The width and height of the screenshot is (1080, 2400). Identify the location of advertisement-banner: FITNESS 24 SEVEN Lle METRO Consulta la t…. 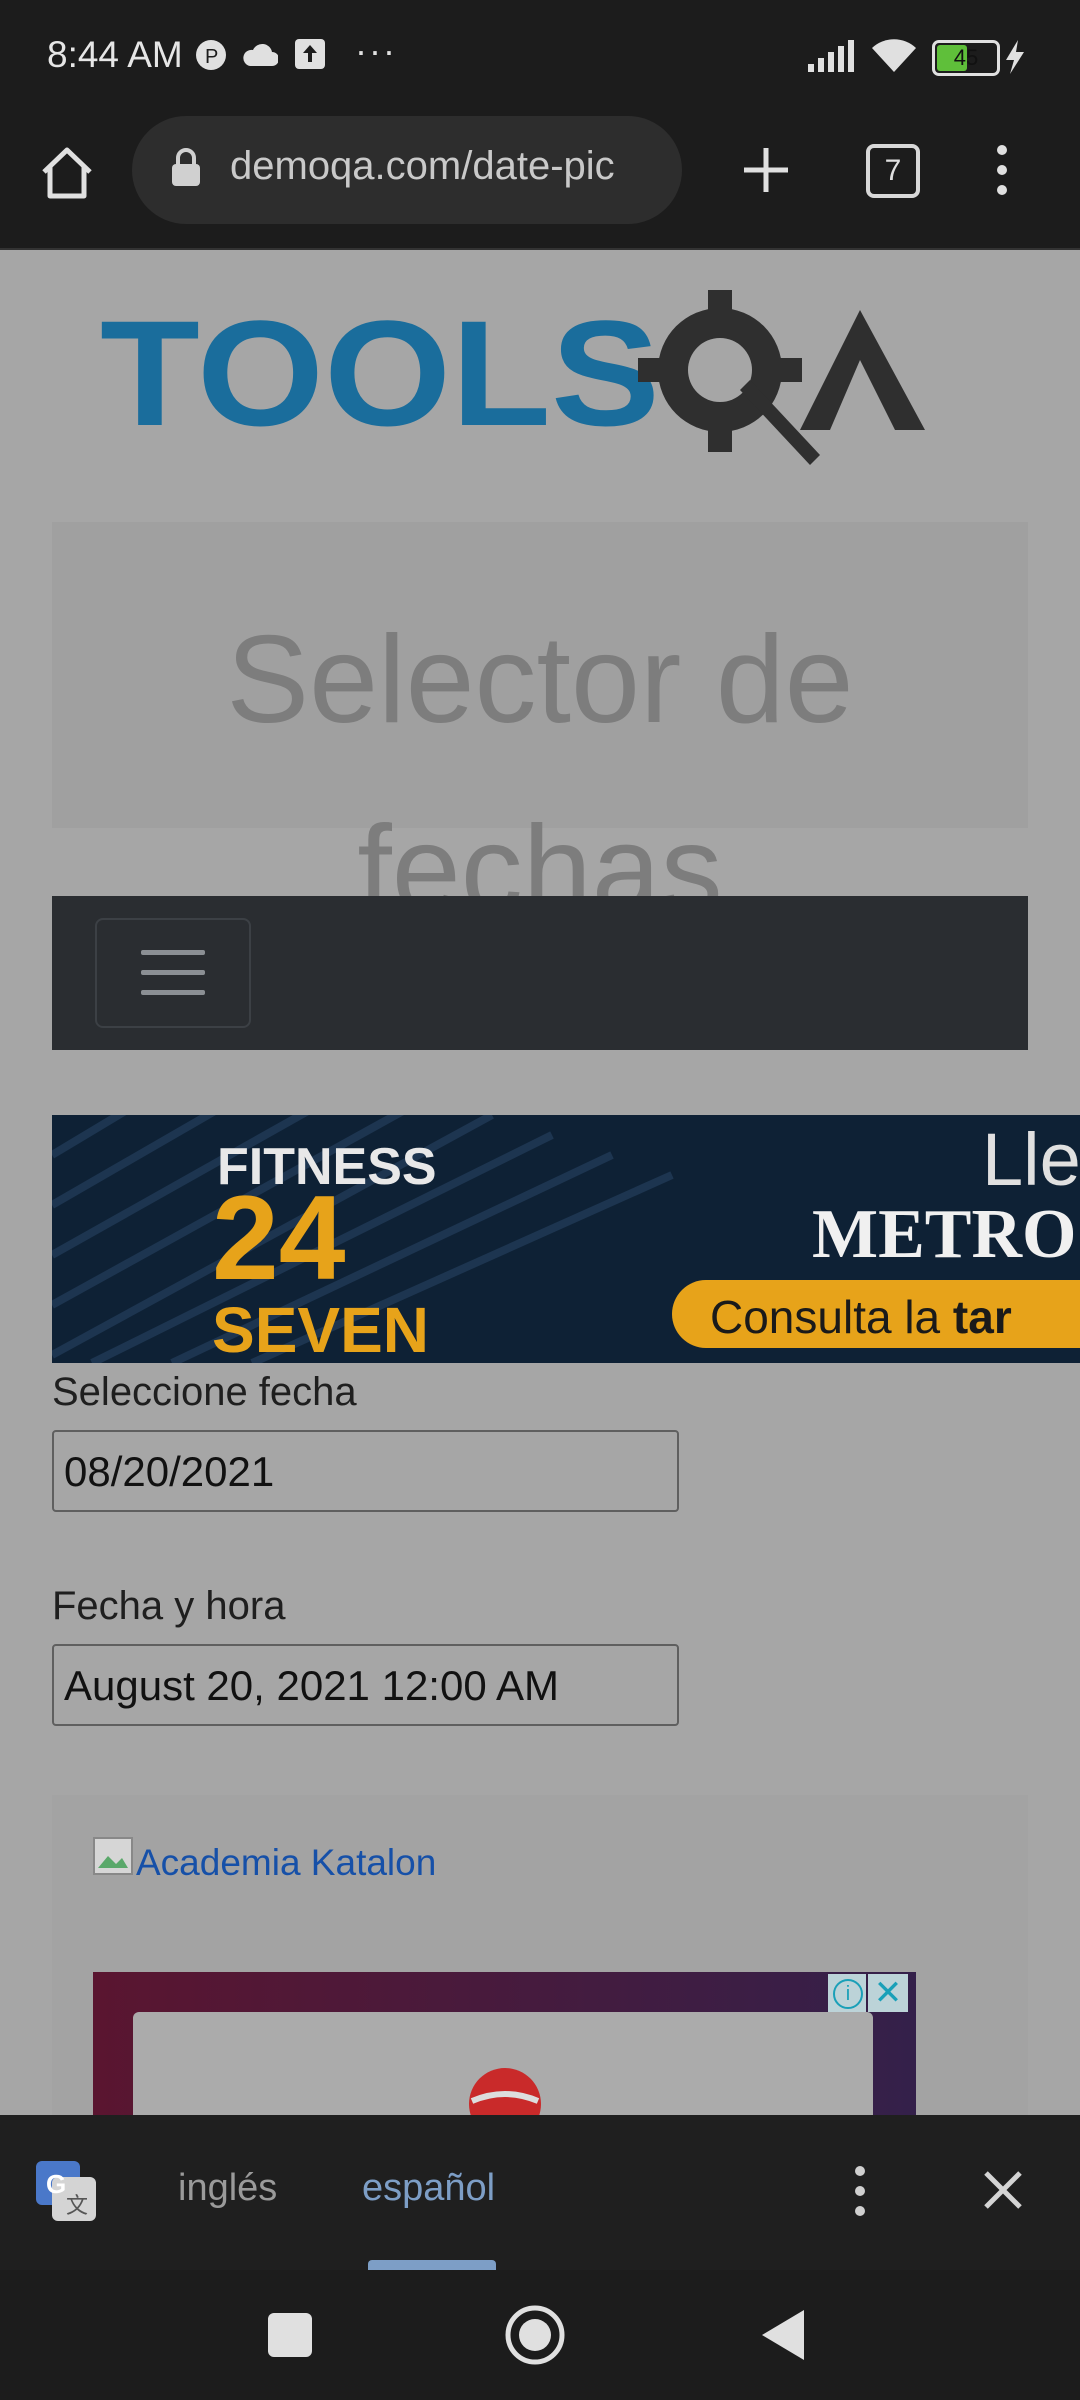
(566, 1239).